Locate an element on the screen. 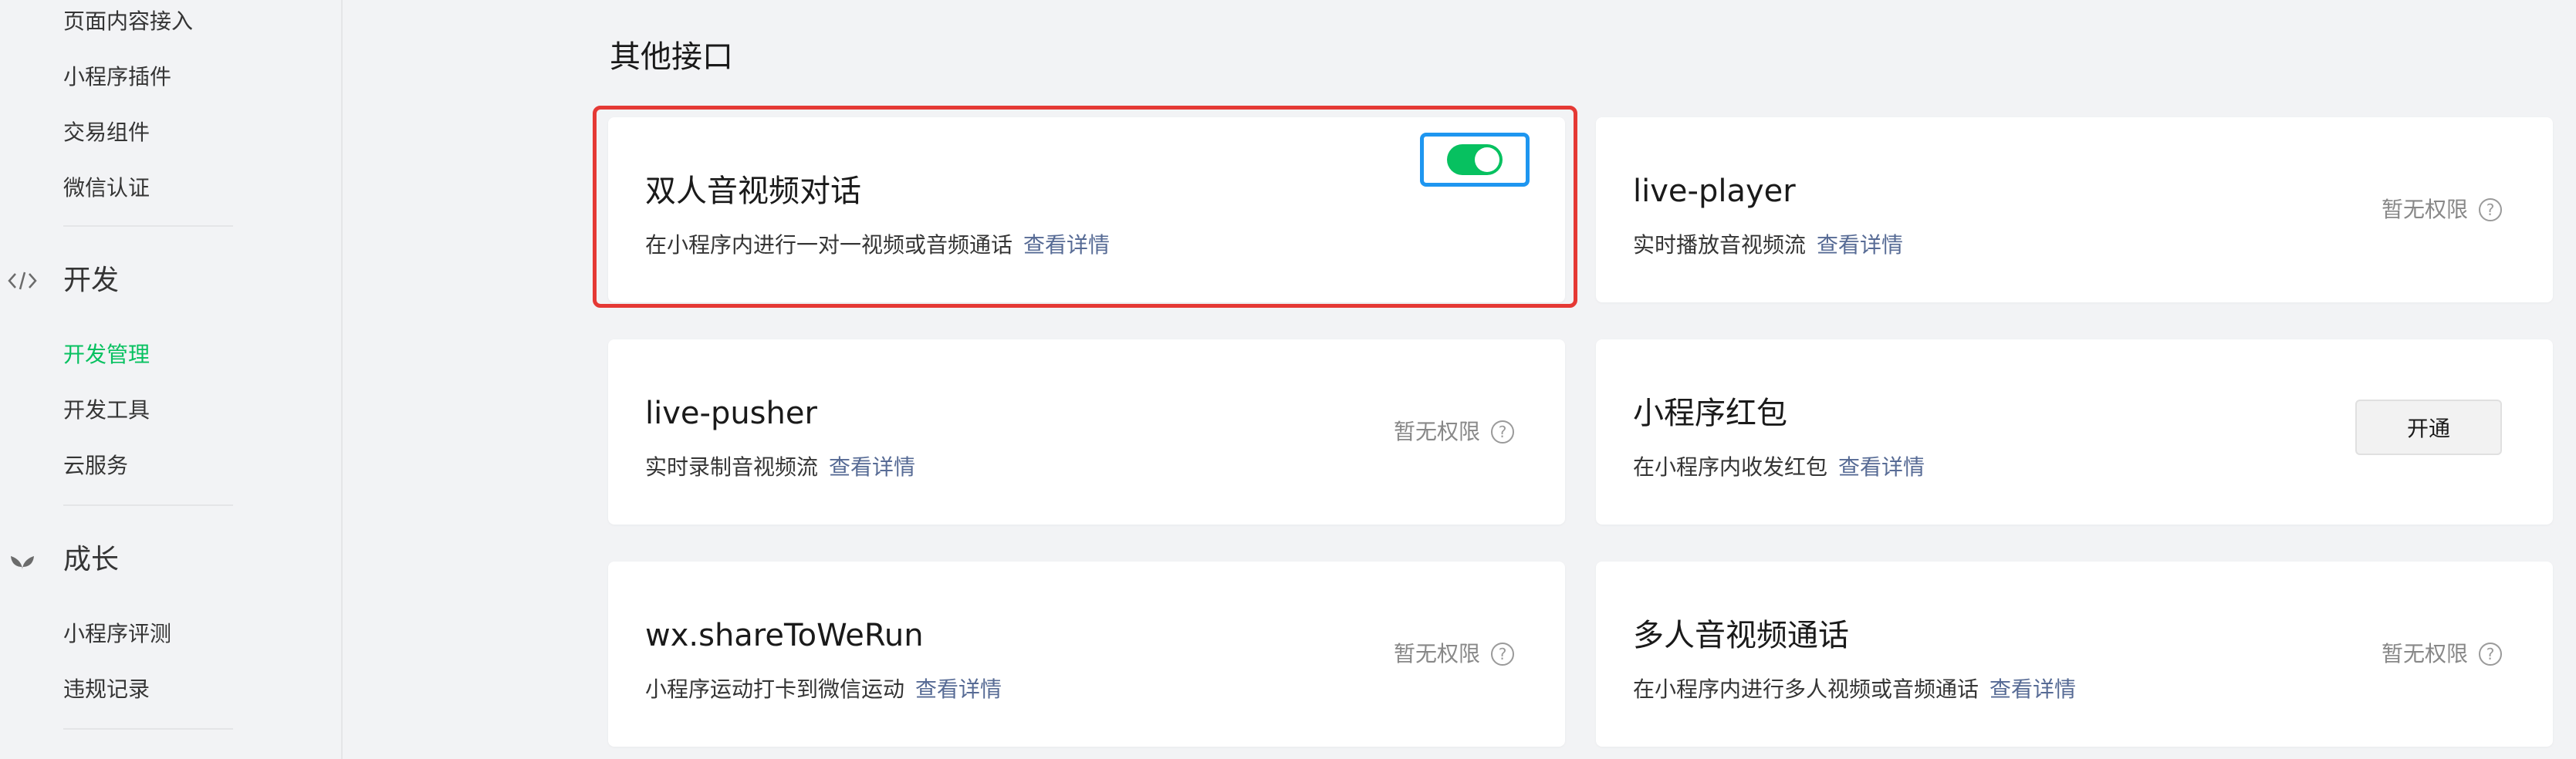 This screenshot has height=759, width=2576. card-desc: 实时播放音视频流 查看详情 is located at coordinates (1768, 246).